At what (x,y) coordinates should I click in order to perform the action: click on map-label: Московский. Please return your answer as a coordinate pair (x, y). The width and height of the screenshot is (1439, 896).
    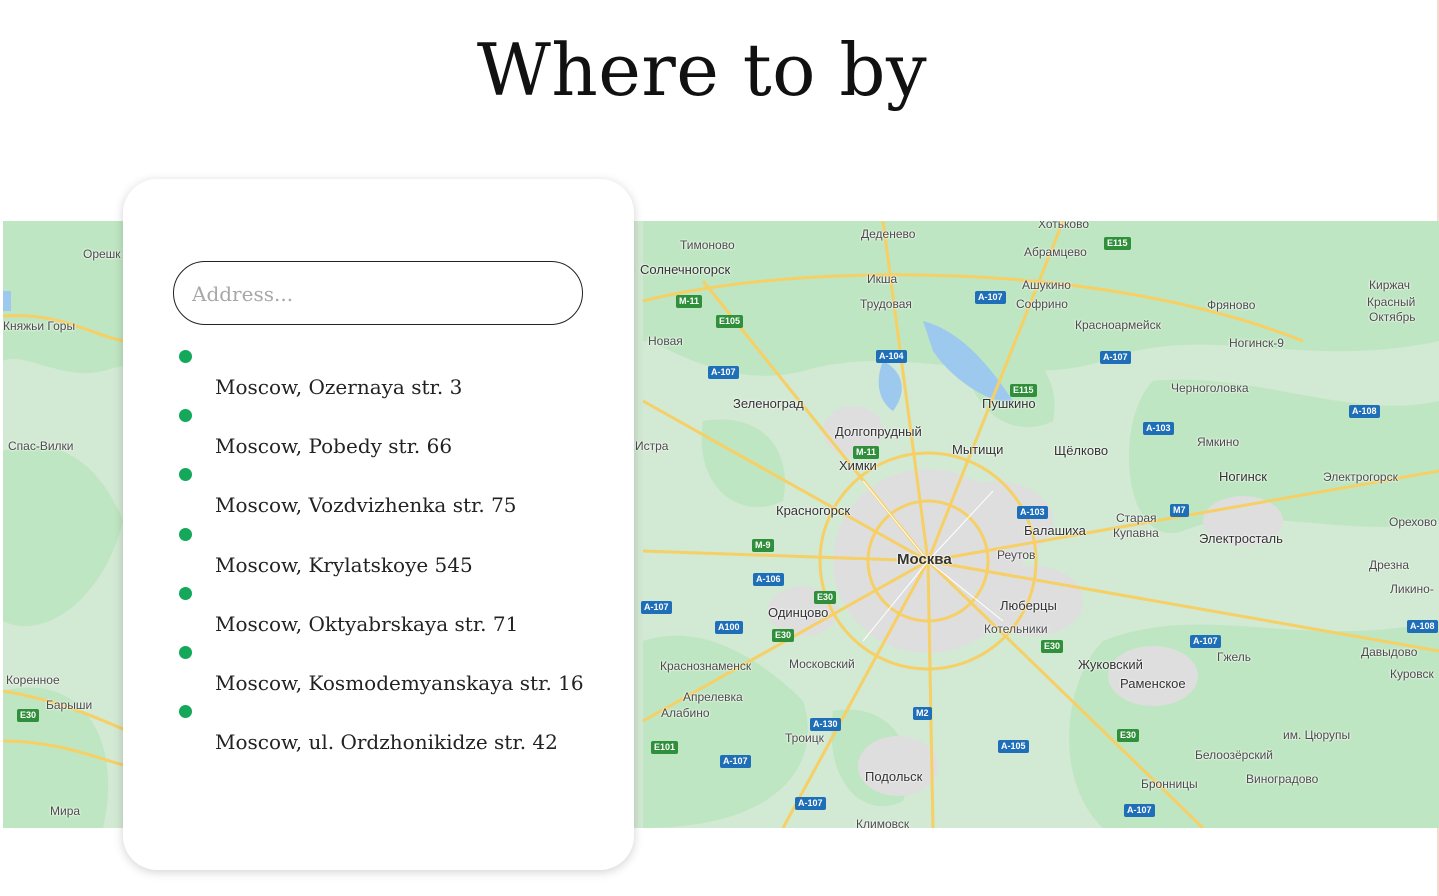
    Looking at the image, I should click on (822, 664).